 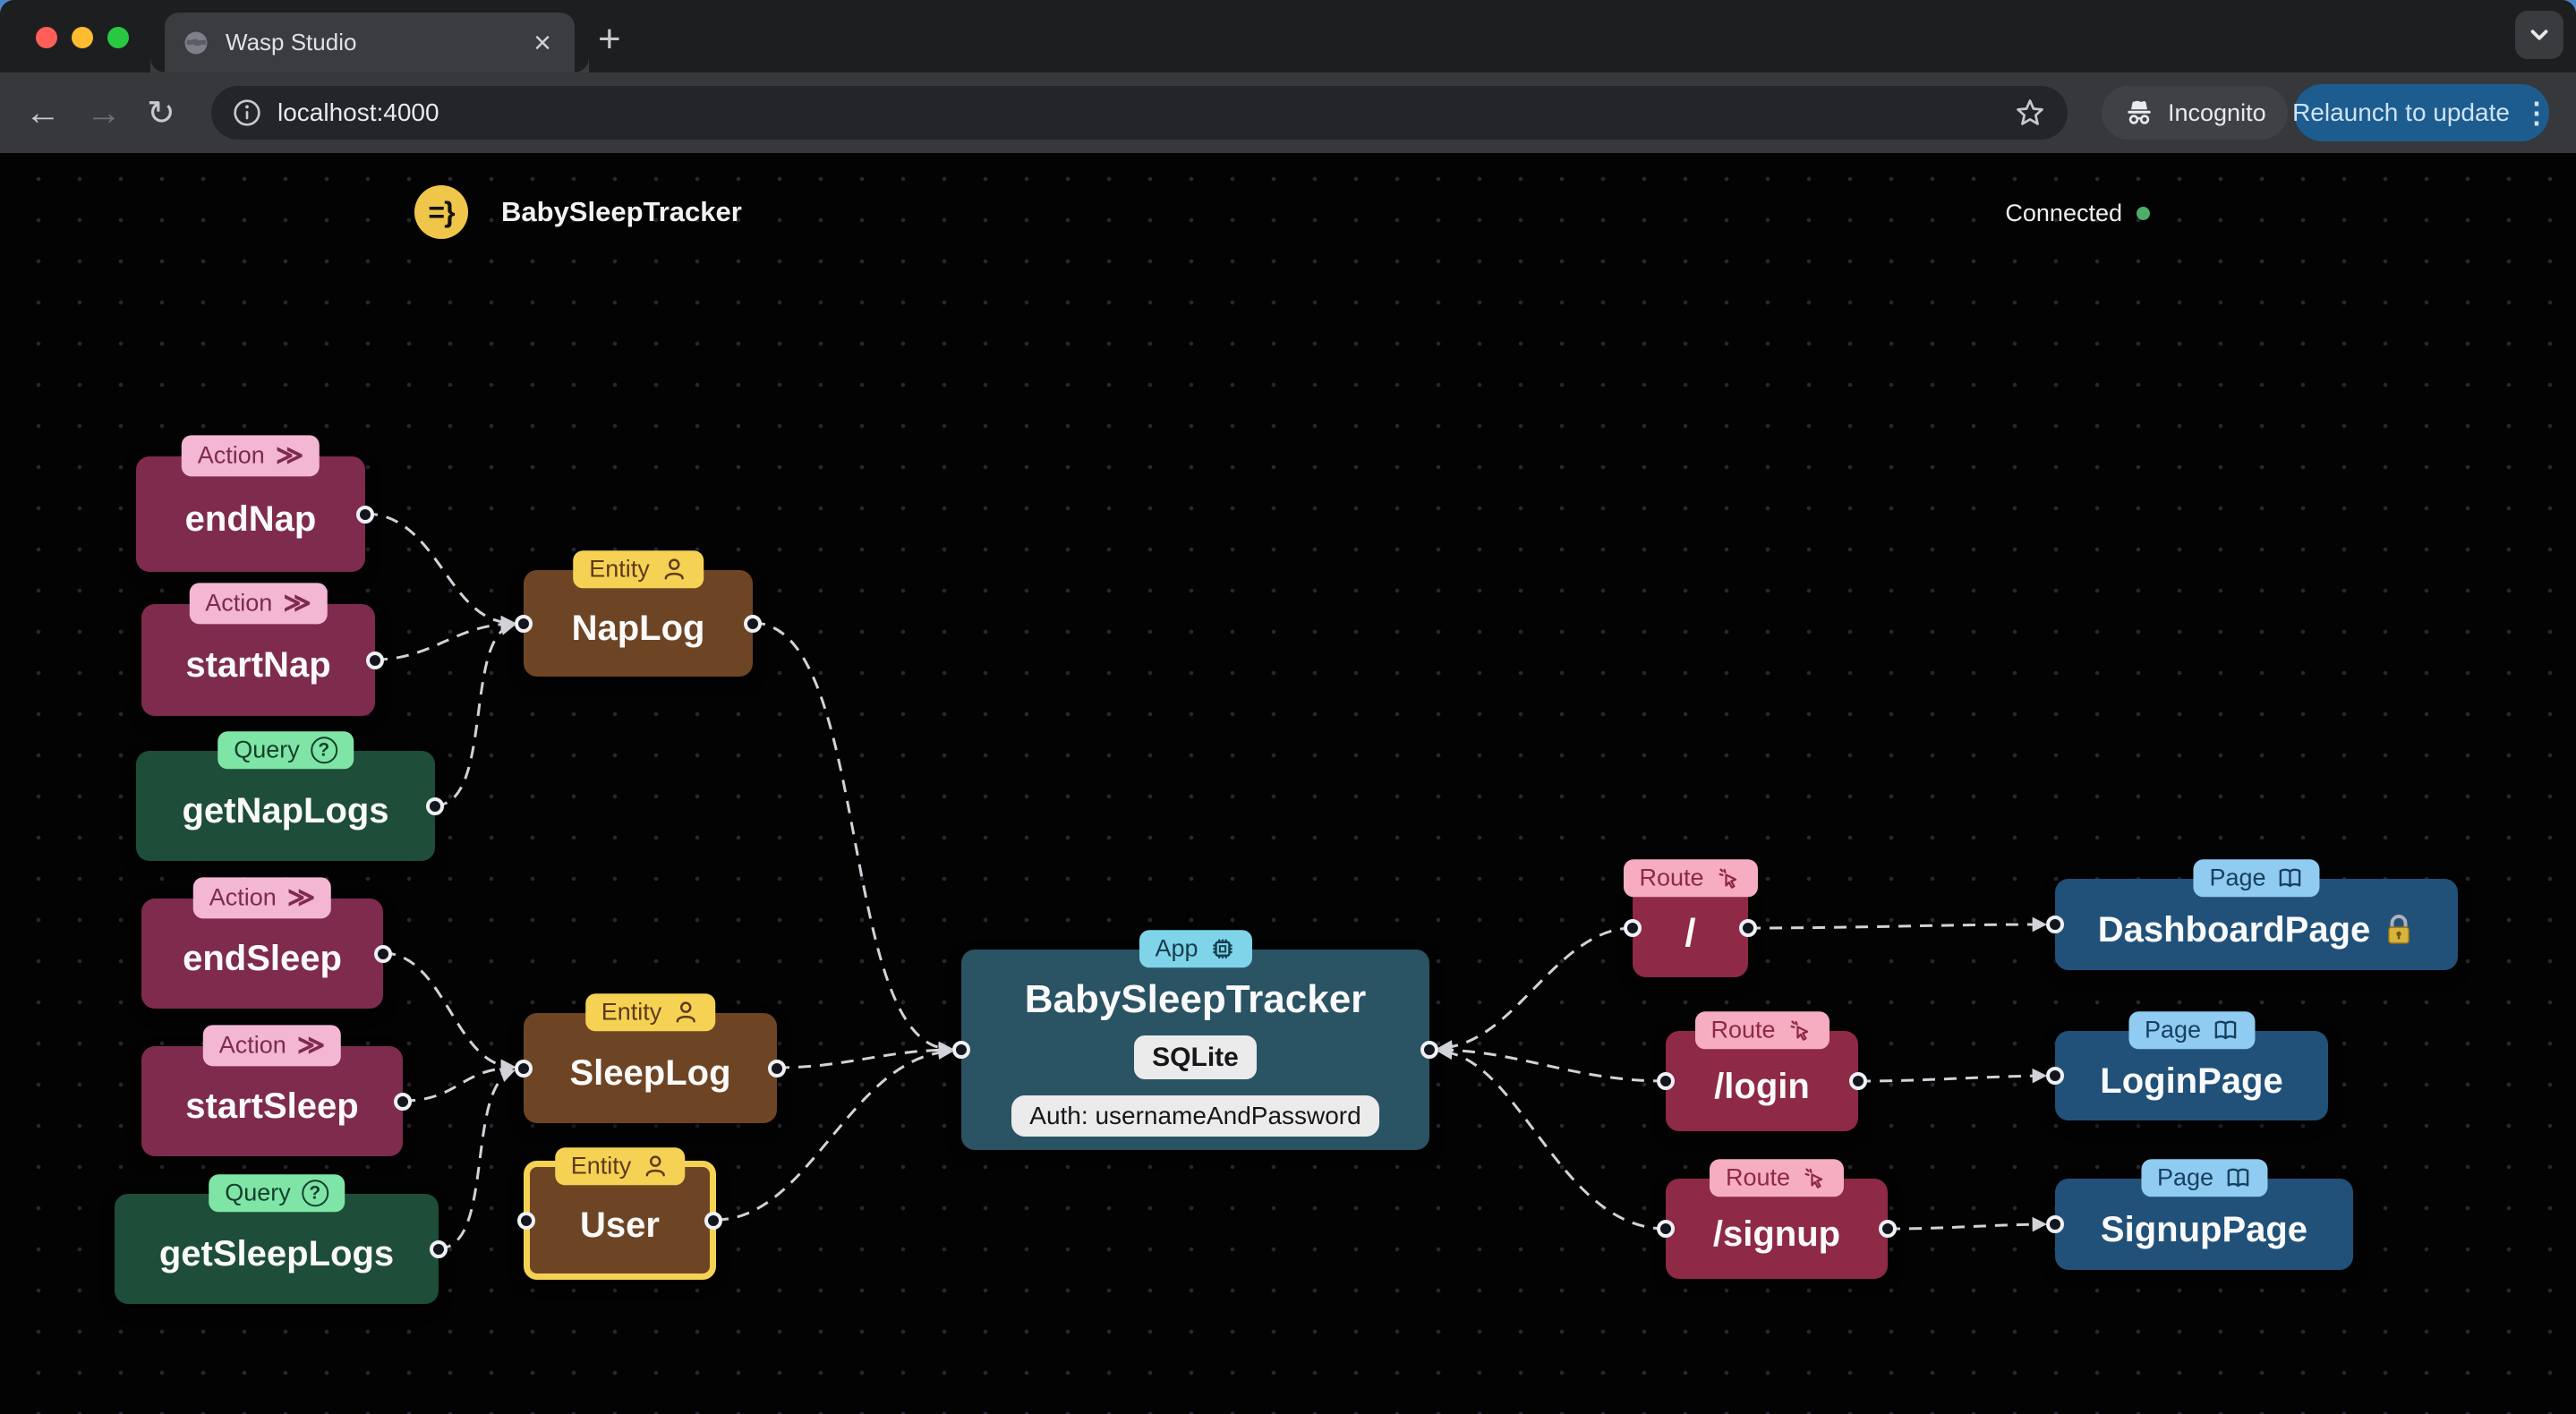 What do you see at coordinates (281, 1239) in the screenshot?
I see `node-query-getsleeplogs: Query ? getSleepLogs` at bounding box center [281, 1239].